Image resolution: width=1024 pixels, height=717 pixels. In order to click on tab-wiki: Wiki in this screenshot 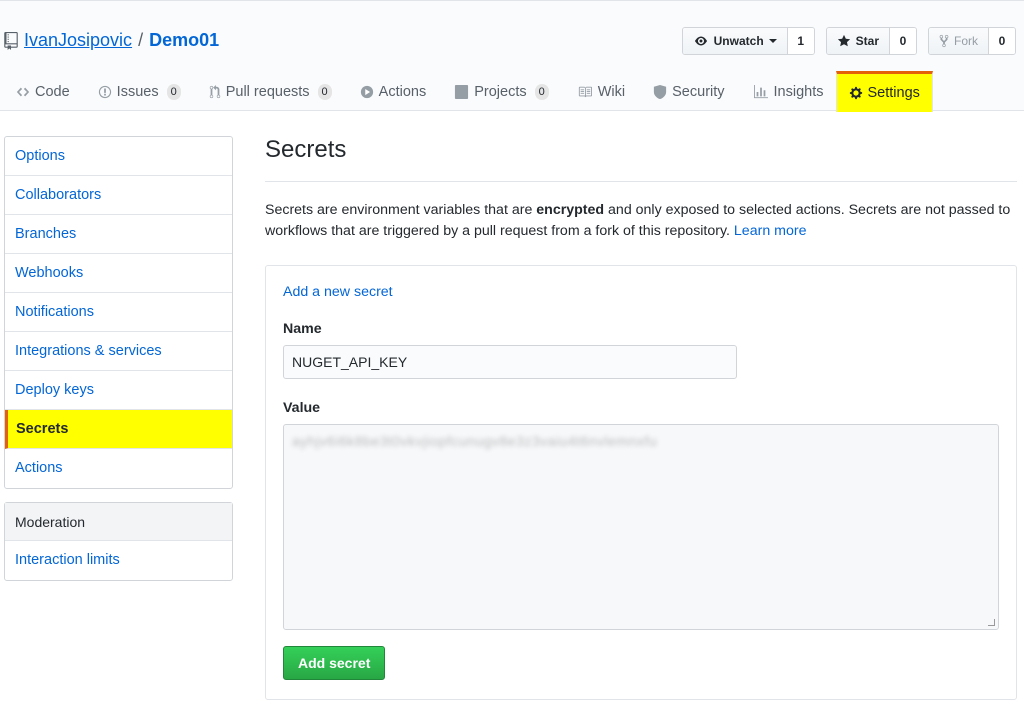, I will do `click(599, 91)`.